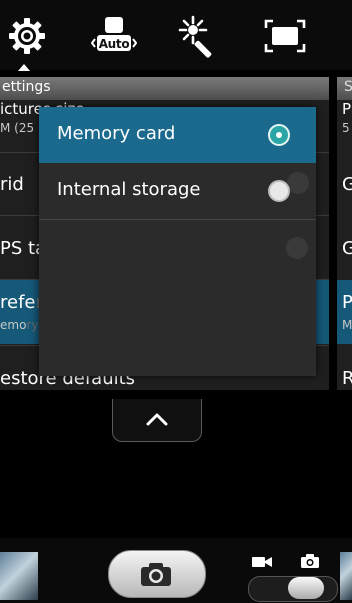  I want to click on radio-selected-icon, so click(279, 135).